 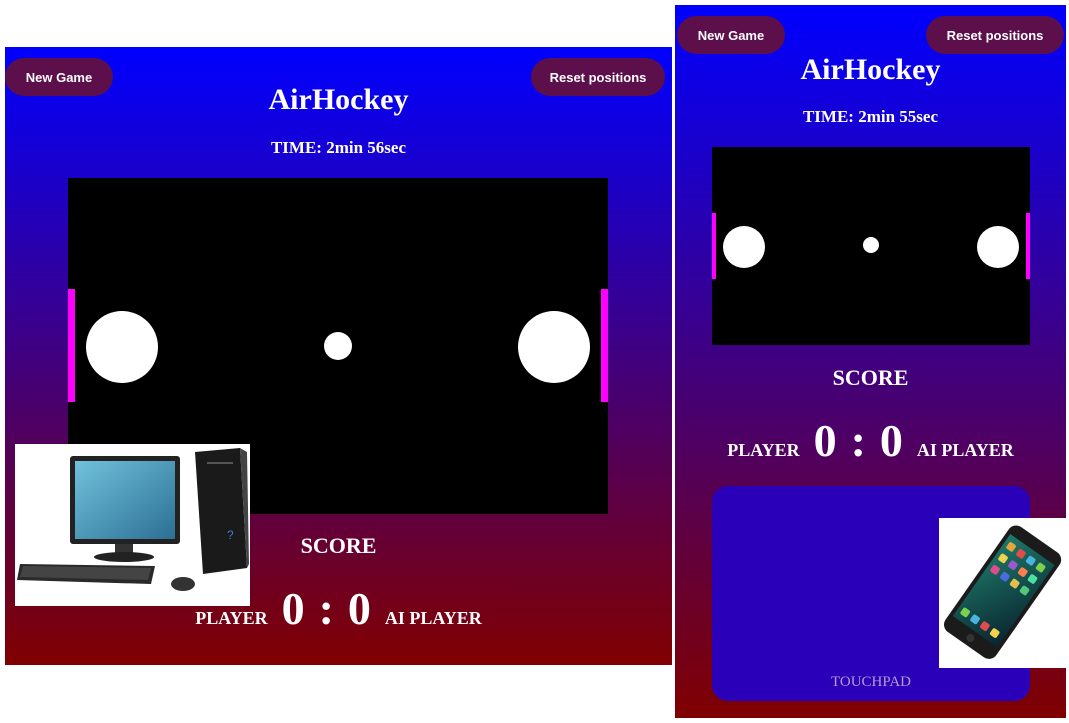 What do you see at coordinates (995, 35) in the screenshot?
I see `reset-positions-button-mobile: Reset positions` at bounding box center [995, 35].